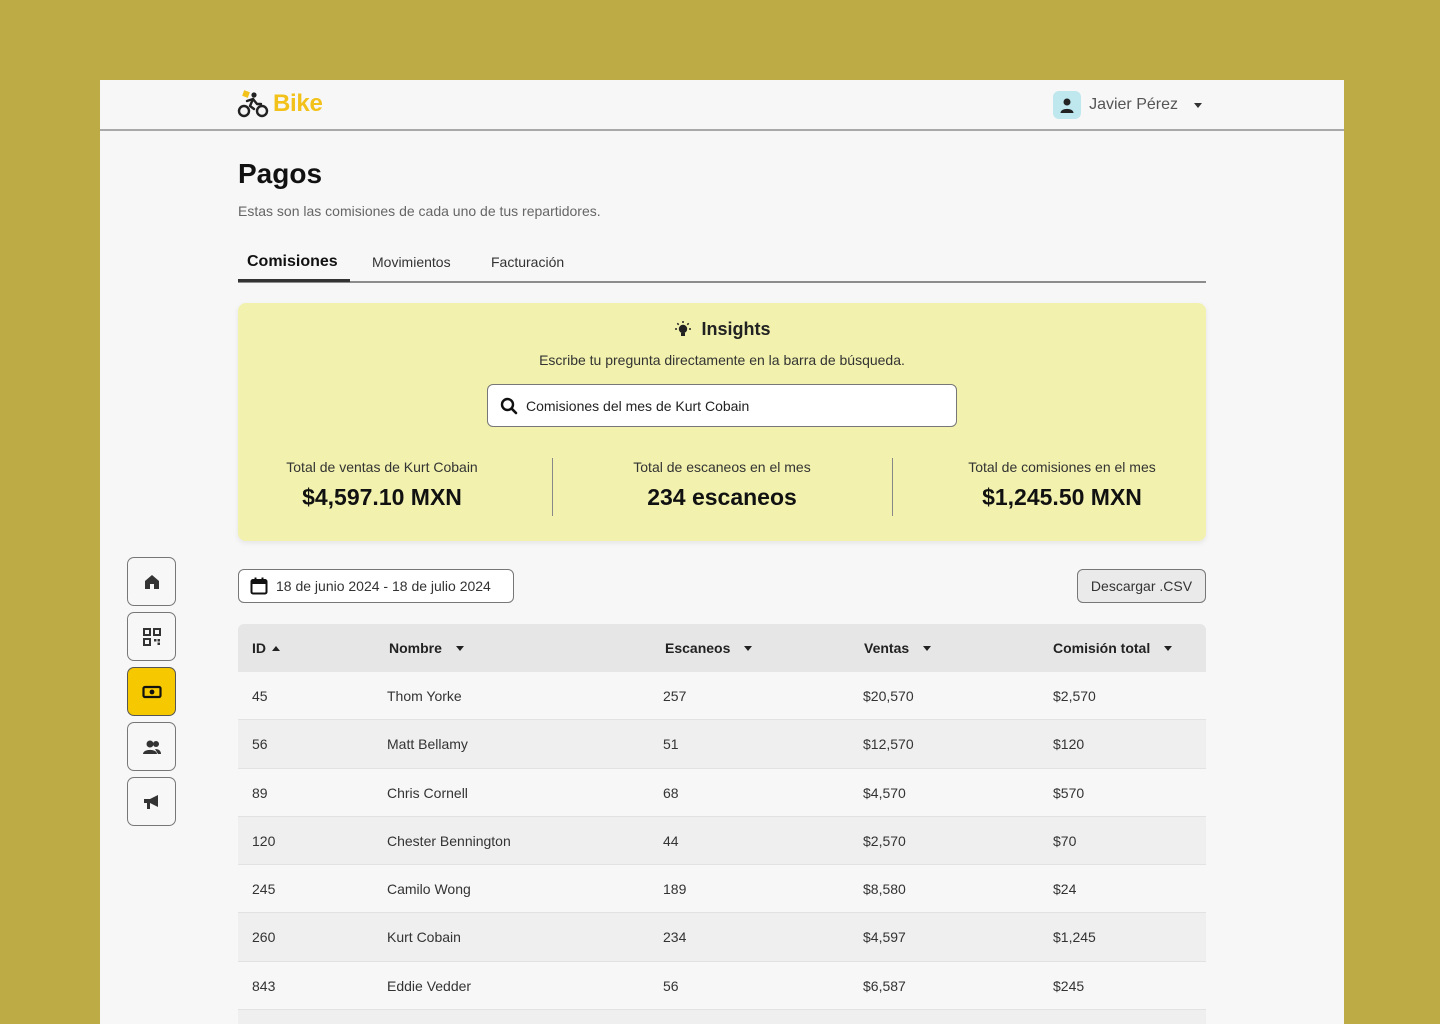 This screenshot has height=1024, width=1440. I want to click on cell-escaneos: 56, so click(671, 985).